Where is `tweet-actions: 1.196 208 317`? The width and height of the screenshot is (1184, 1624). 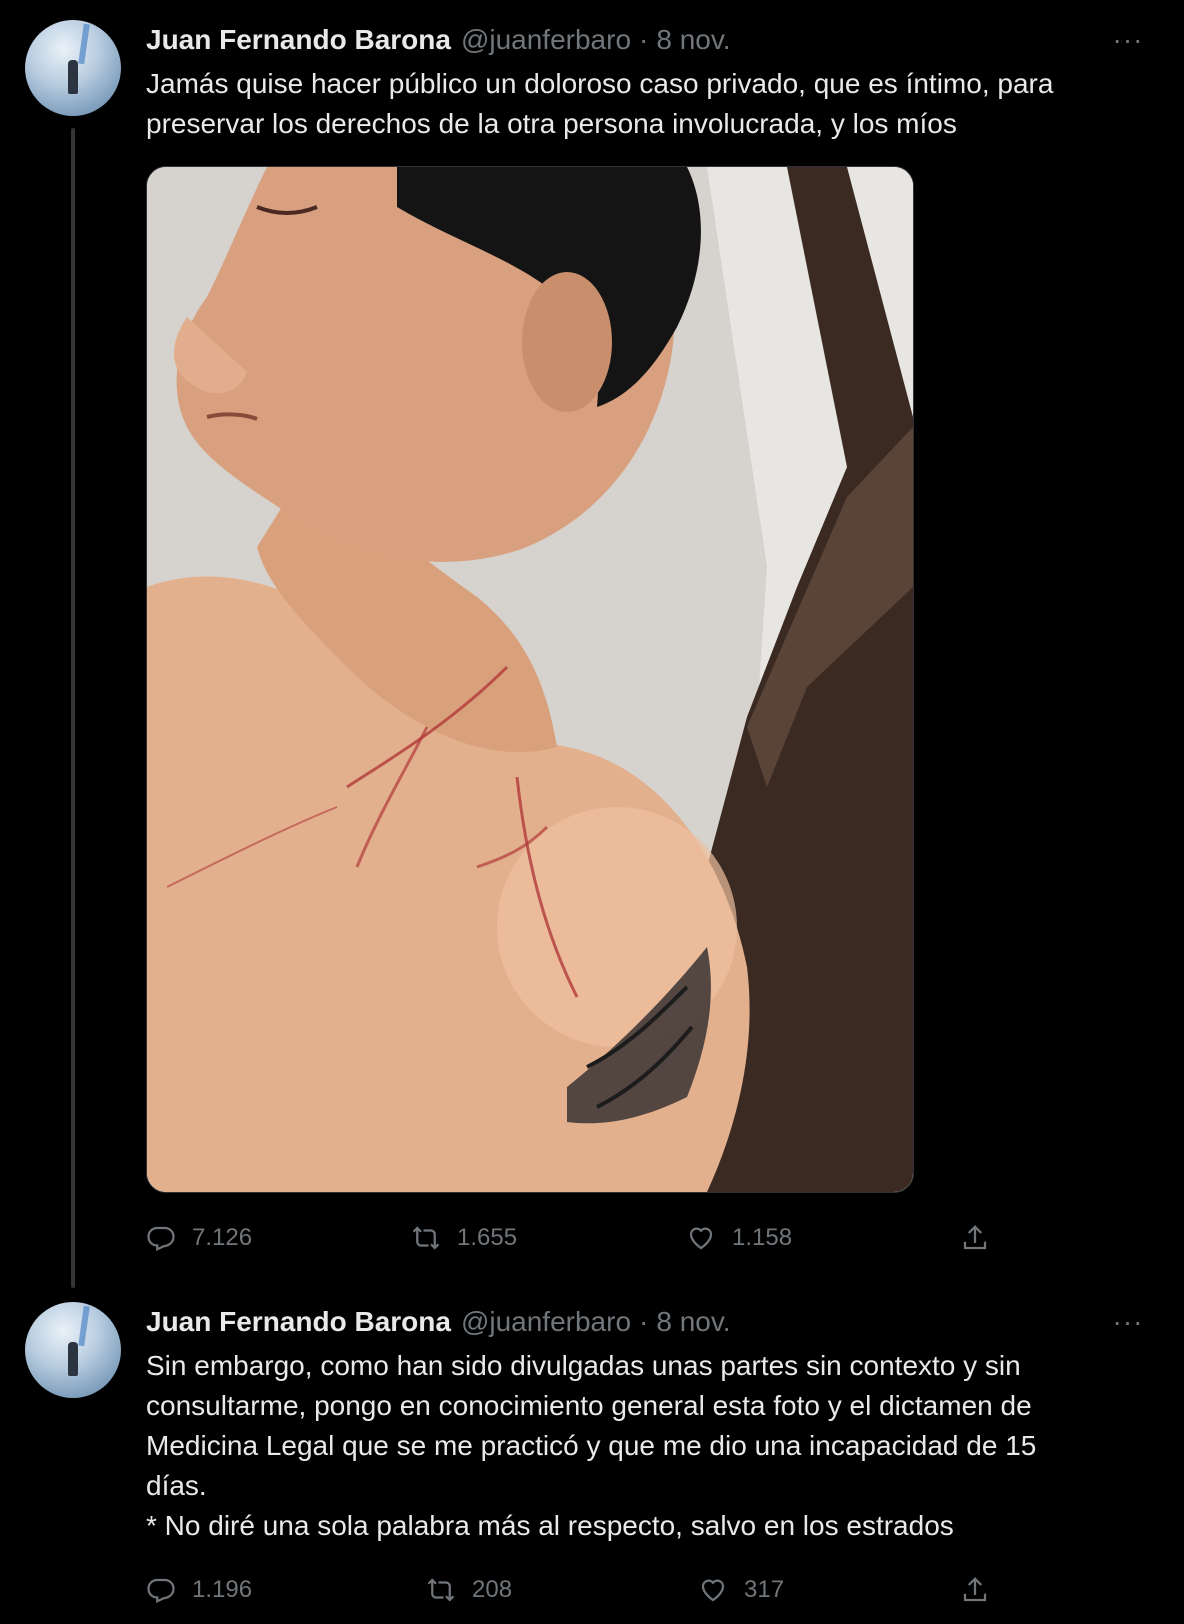
tweet-actions: 1.196 208 317 is located at coordinates (586, 1590).